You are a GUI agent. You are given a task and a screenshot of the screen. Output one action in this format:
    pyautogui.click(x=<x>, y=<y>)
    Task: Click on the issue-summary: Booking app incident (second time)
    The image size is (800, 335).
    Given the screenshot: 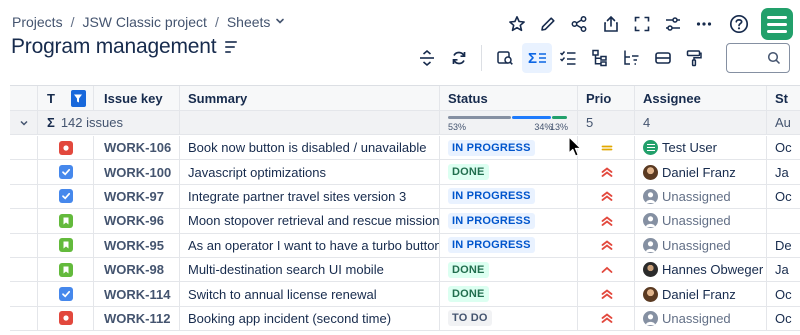 What is the action you would take?
    pyautogui.click(x=310, y=318)
    